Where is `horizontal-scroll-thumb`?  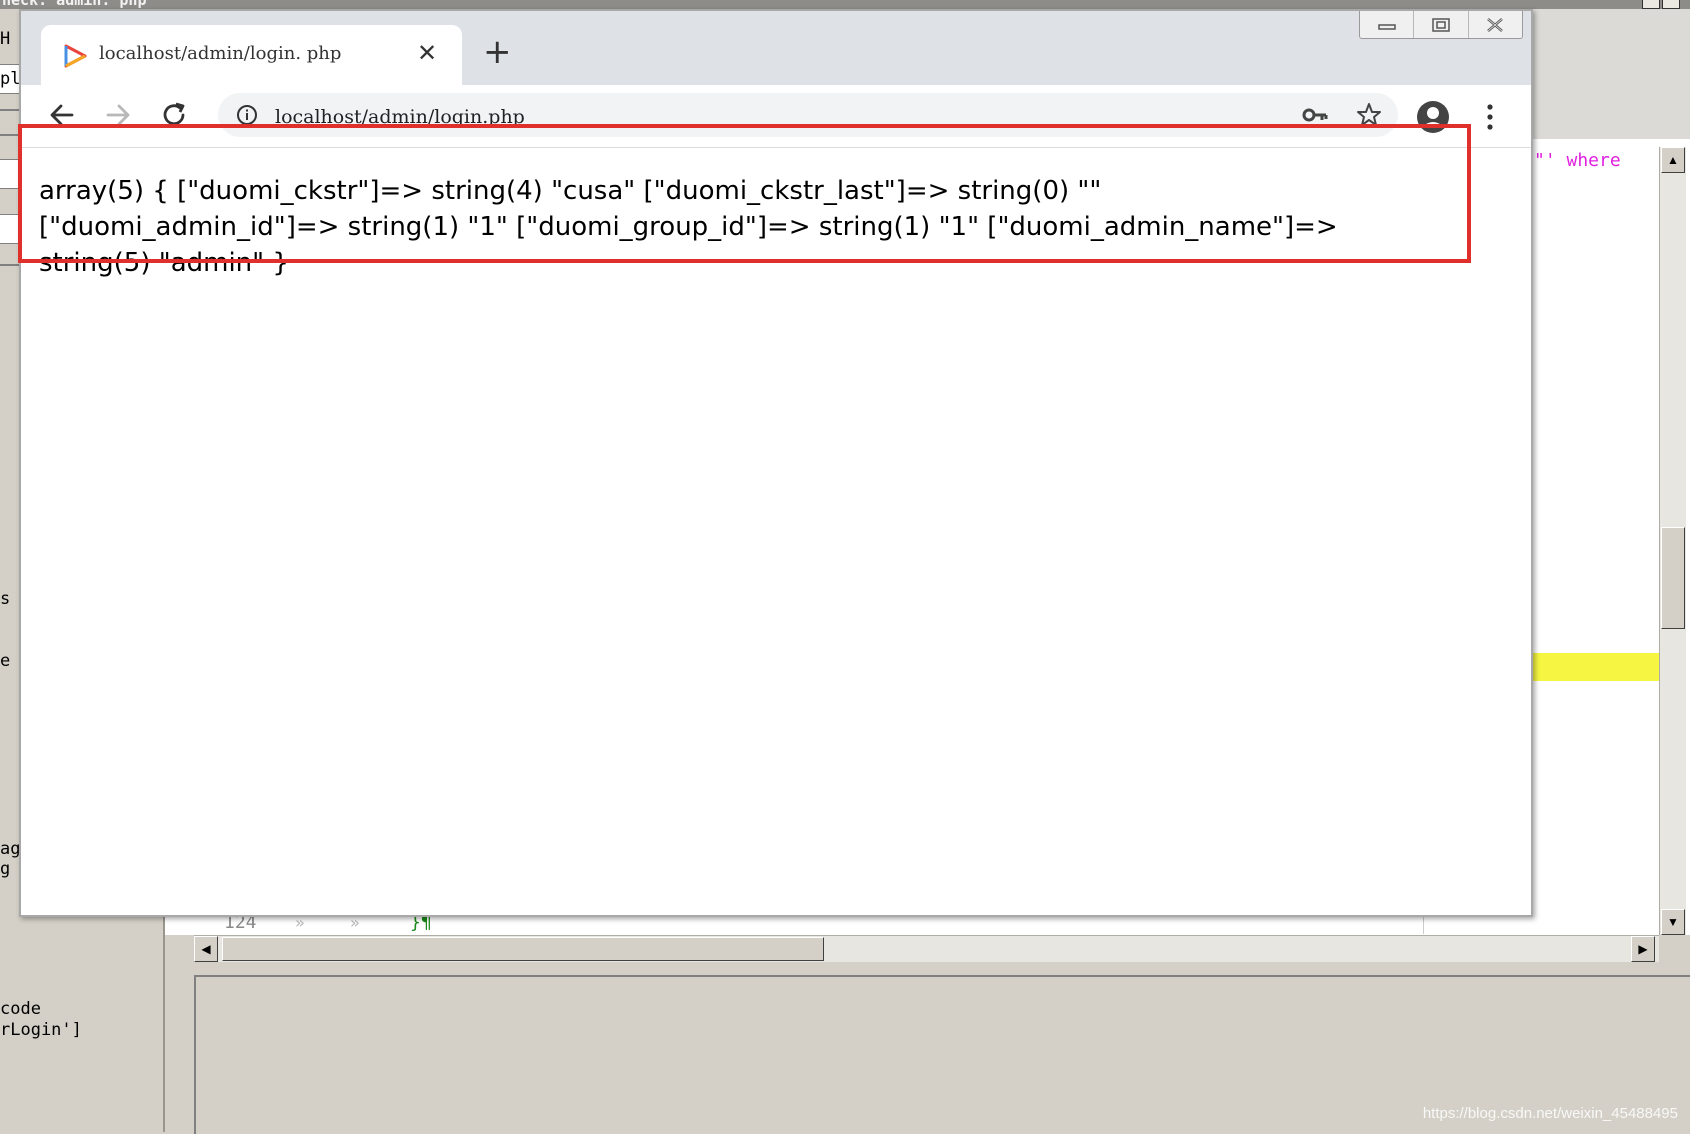 horizontal-scroll-thumb is located at coordinates (523, 949).